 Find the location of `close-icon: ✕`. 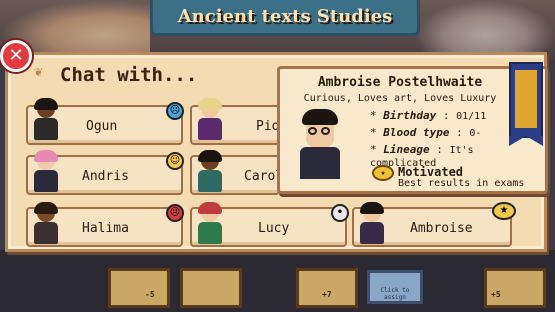

close-icon: ✕ is located at coordinates (16, 55).